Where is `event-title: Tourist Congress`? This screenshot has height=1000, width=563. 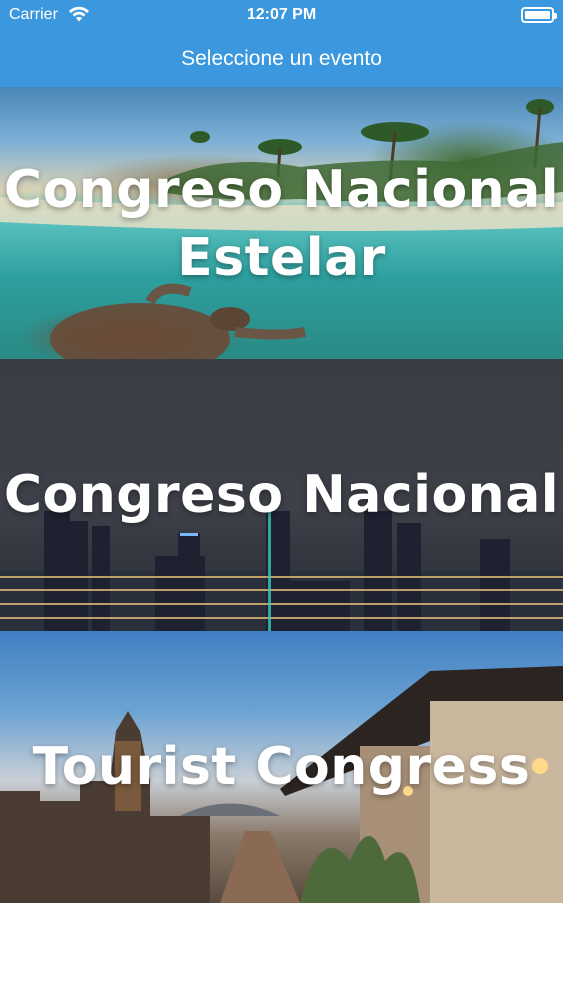 event-title: Tourist Congress is located at coordinates (281, 767).